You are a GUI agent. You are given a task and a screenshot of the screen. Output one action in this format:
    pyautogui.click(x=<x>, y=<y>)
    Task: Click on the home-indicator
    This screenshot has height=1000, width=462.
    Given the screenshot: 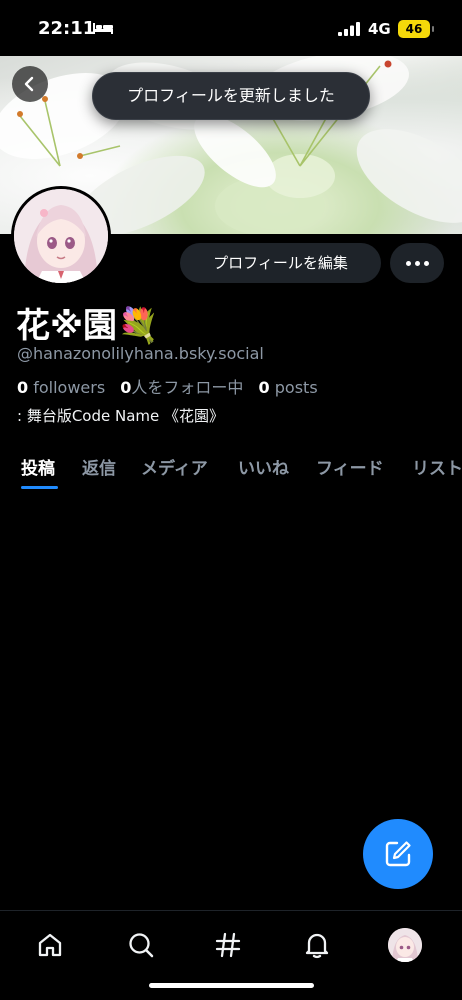 What is the action you would take?
    pyautogui.click(x=231, y=985)
    